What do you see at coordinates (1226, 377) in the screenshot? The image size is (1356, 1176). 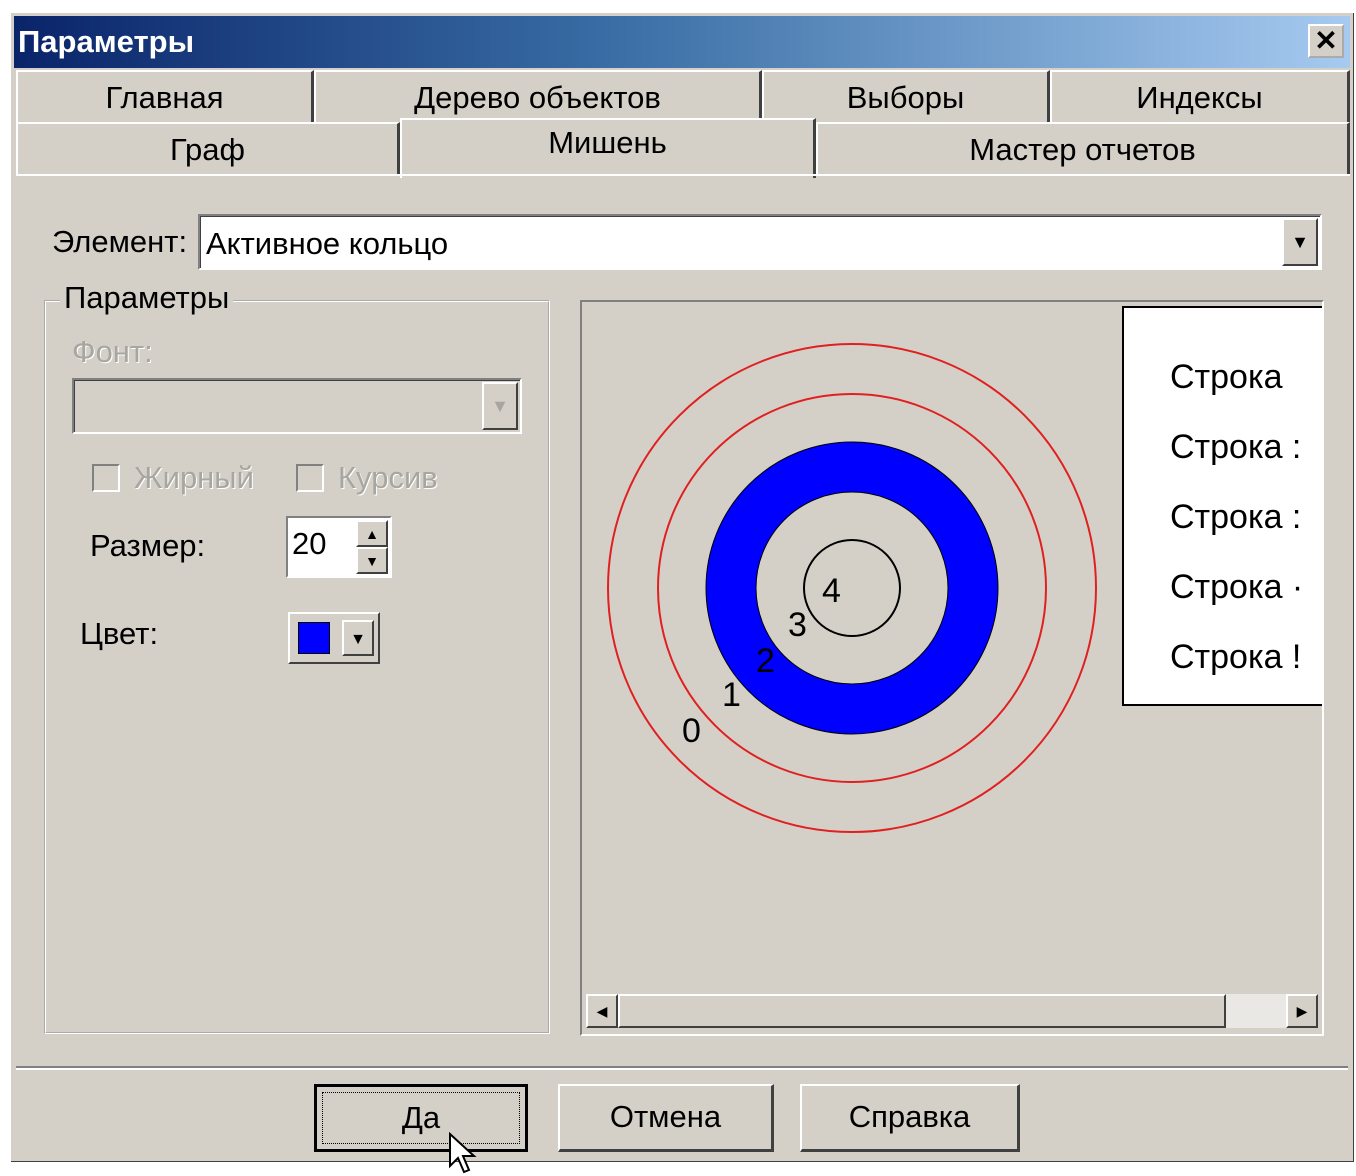 I see `legend-item-1: Строка` at bounding box center [1226, 377].